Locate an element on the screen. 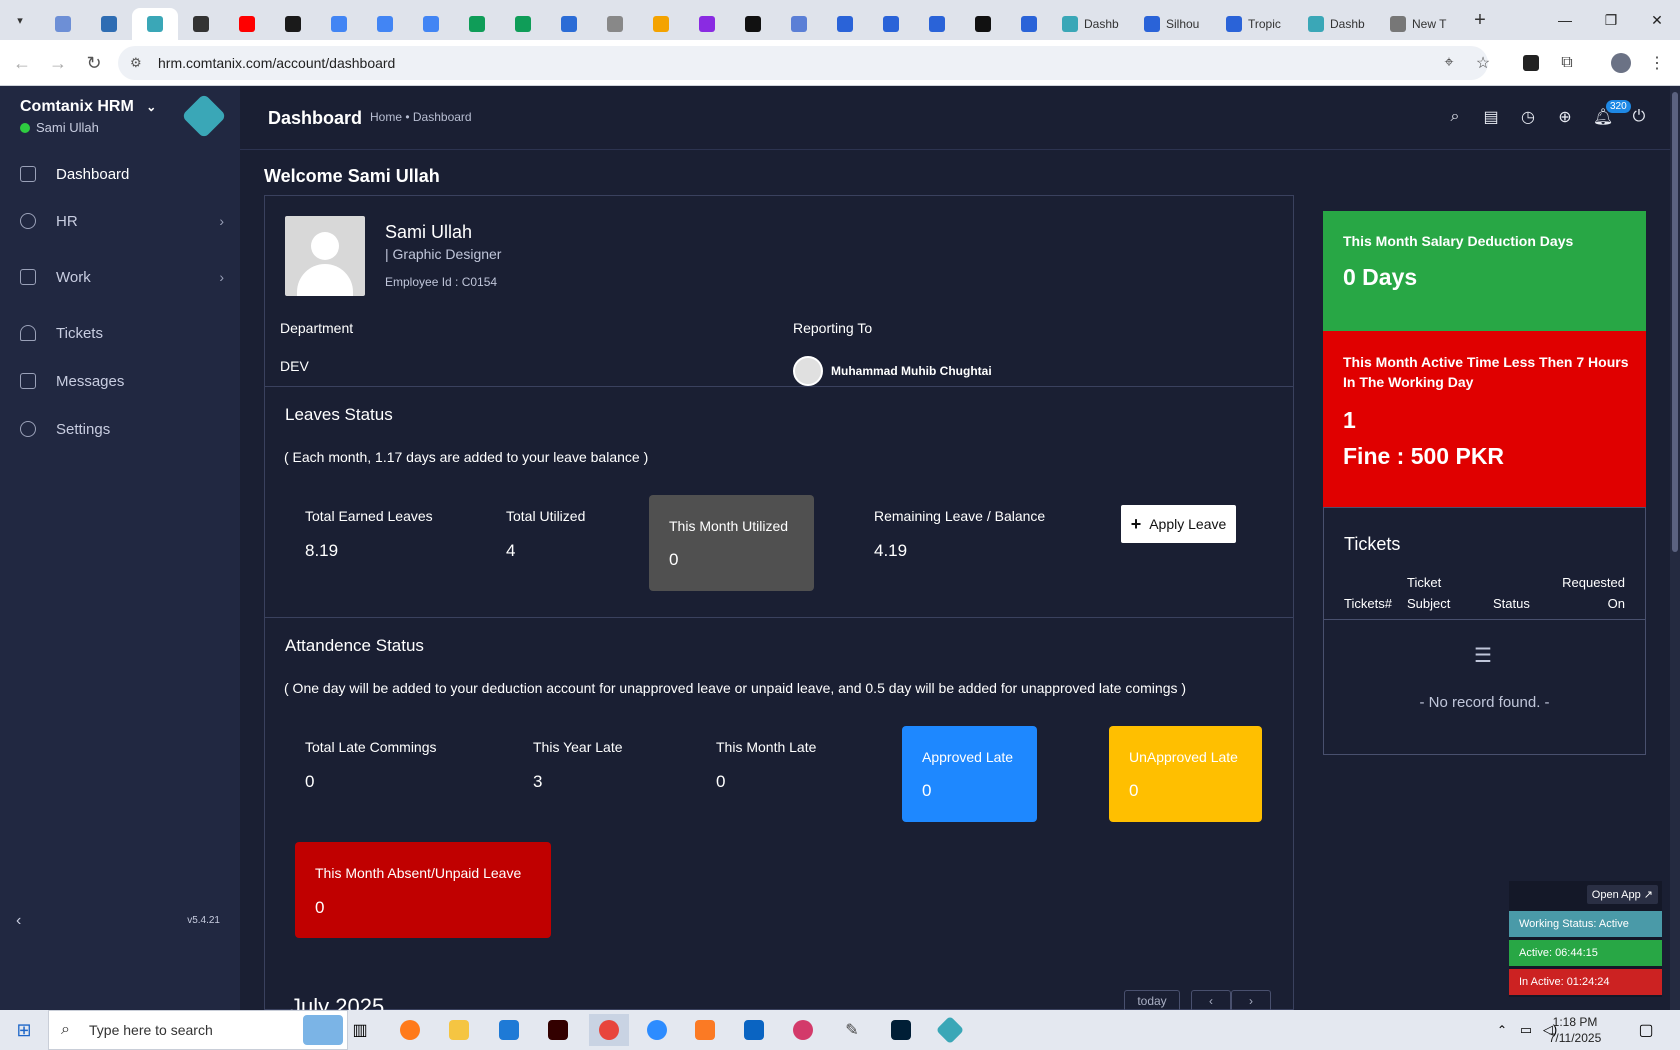  browser-tab: New T is located at coordinates (1421, 24).